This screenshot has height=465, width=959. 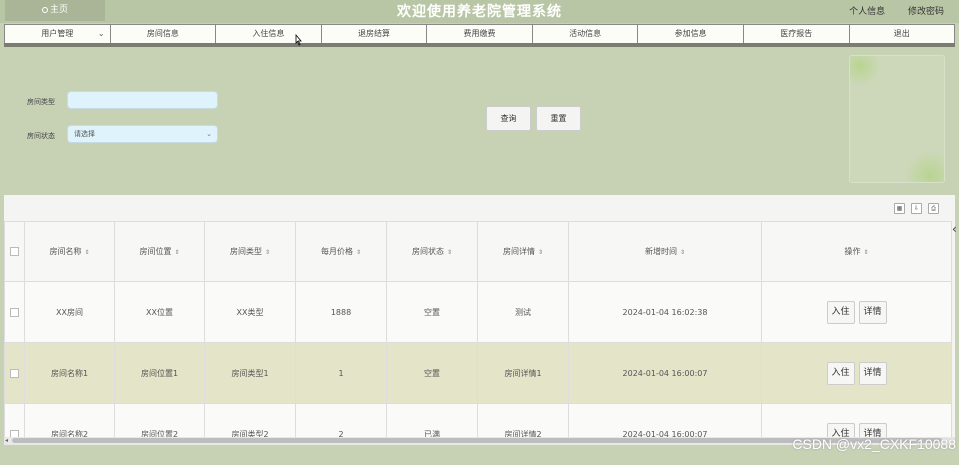 I want to click on room-type-label: 房间类型, so click(x=41, y=102).